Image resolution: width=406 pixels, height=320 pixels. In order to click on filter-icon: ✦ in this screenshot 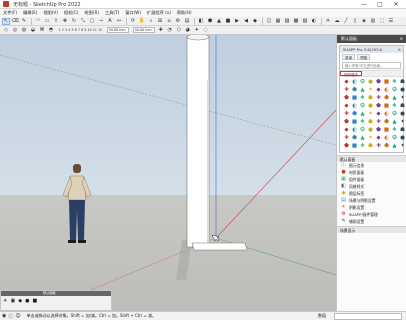, I will do `click(402, 122)`.